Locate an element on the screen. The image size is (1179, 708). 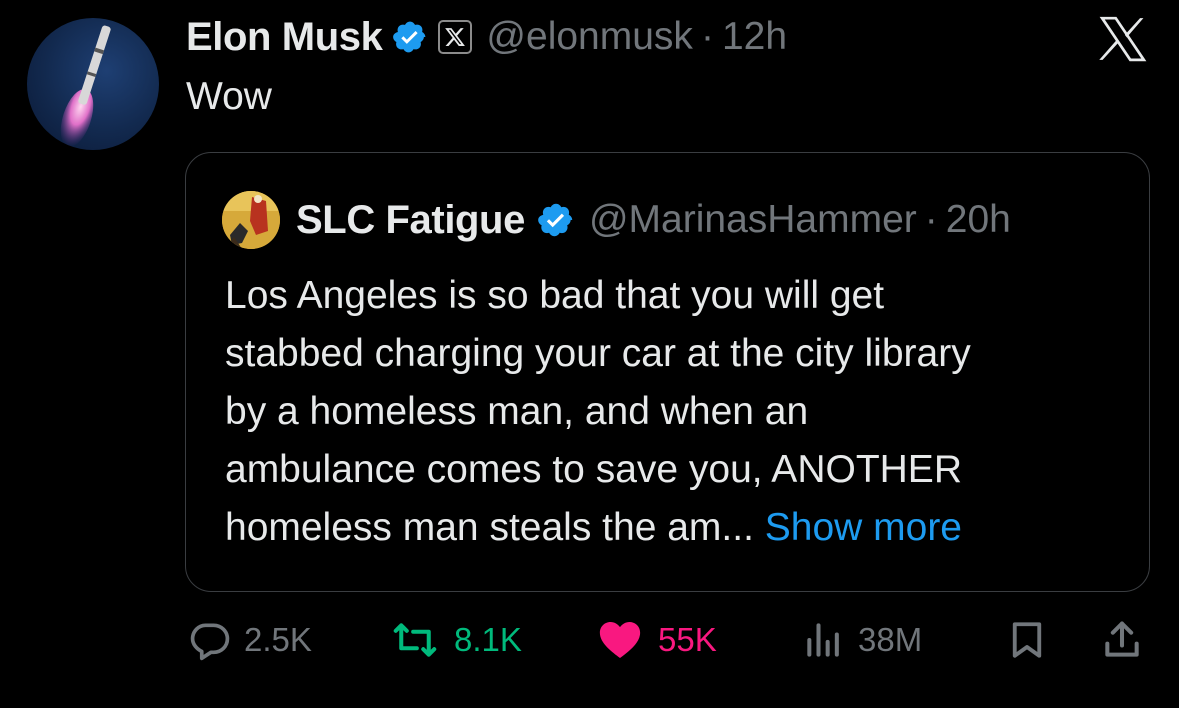
quoted-author-name: SLC Fatigue is located at coordinates (410, 220).